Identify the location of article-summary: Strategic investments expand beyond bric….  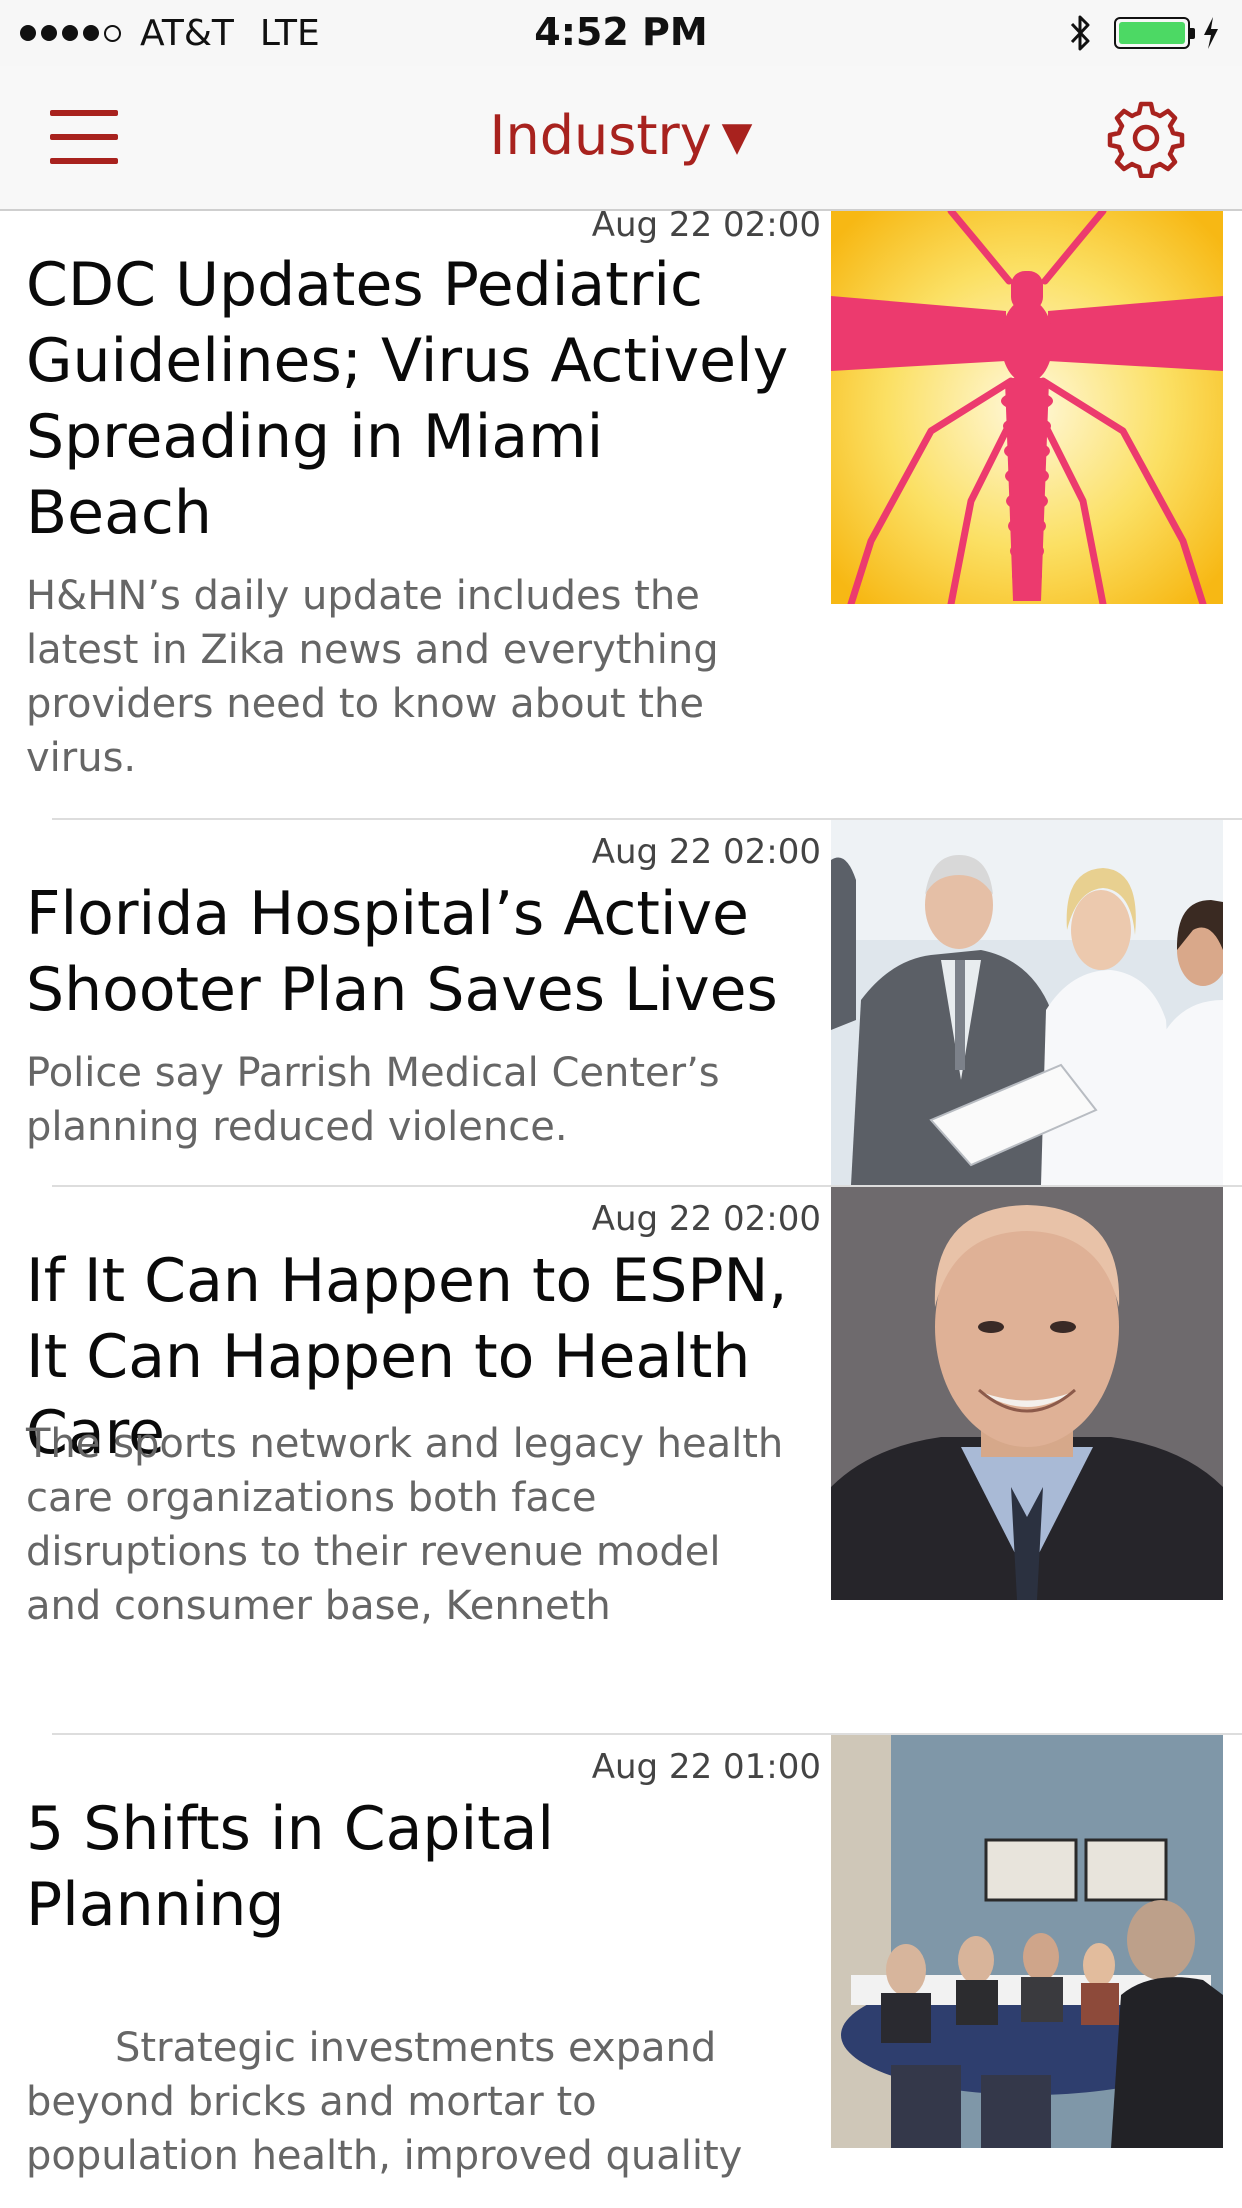
(384, 2102).